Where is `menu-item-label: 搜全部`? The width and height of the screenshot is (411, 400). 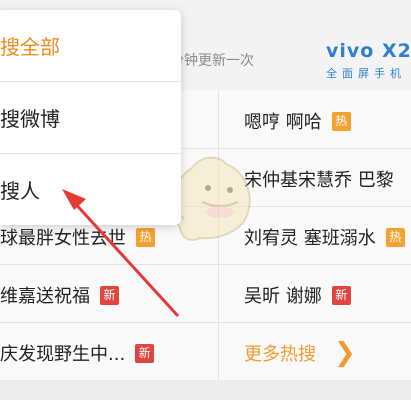
menu-item-label: 搜全部 is located at coordinates (30, 46).